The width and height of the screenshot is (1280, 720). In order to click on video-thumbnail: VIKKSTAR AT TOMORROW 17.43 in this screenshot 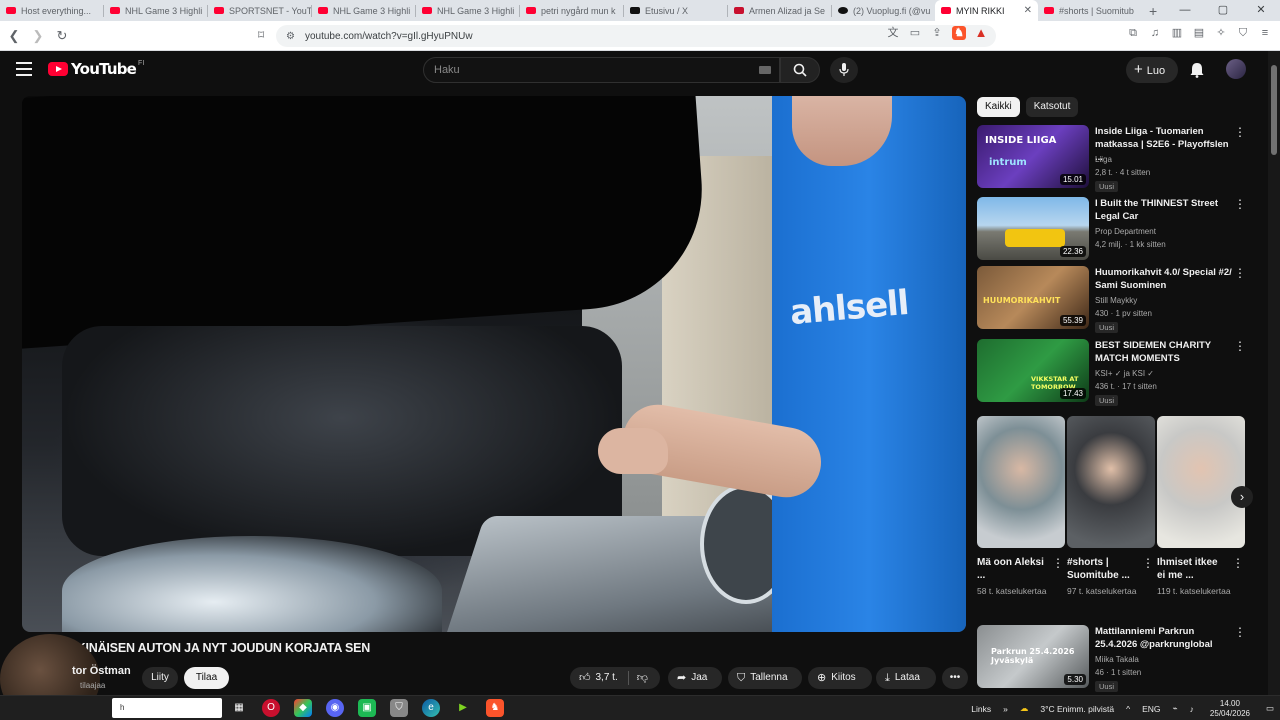, I will do `click(1033, 370)`.